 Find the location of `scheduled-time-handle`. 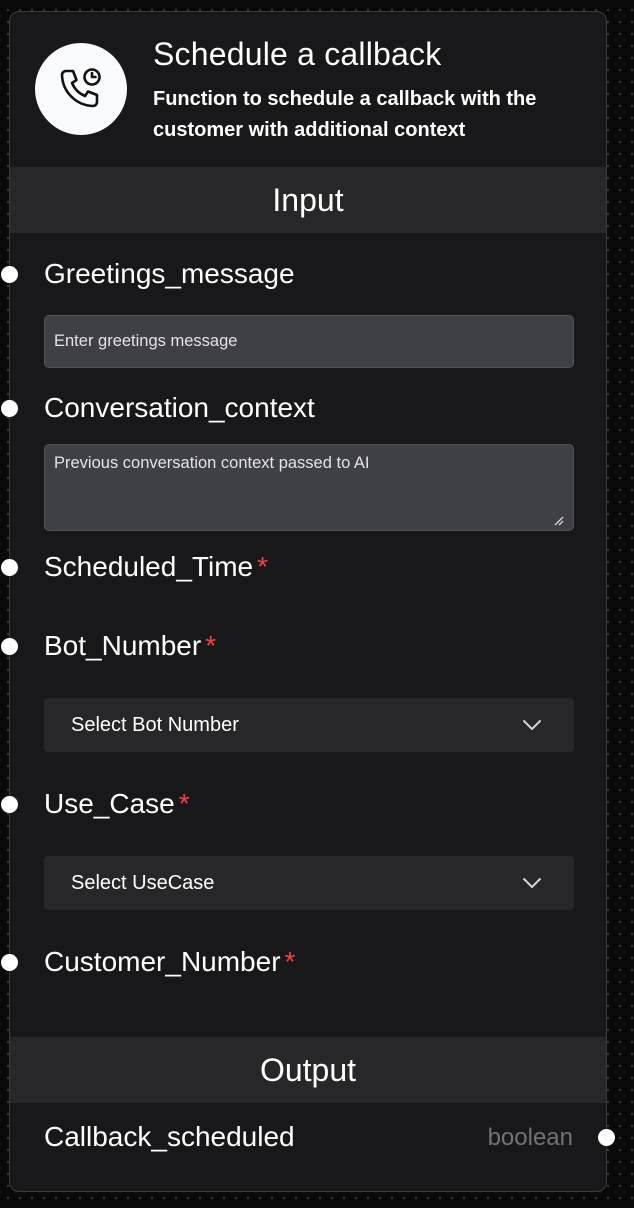

scheduled-time-handle is located at coordinates (9, 567).